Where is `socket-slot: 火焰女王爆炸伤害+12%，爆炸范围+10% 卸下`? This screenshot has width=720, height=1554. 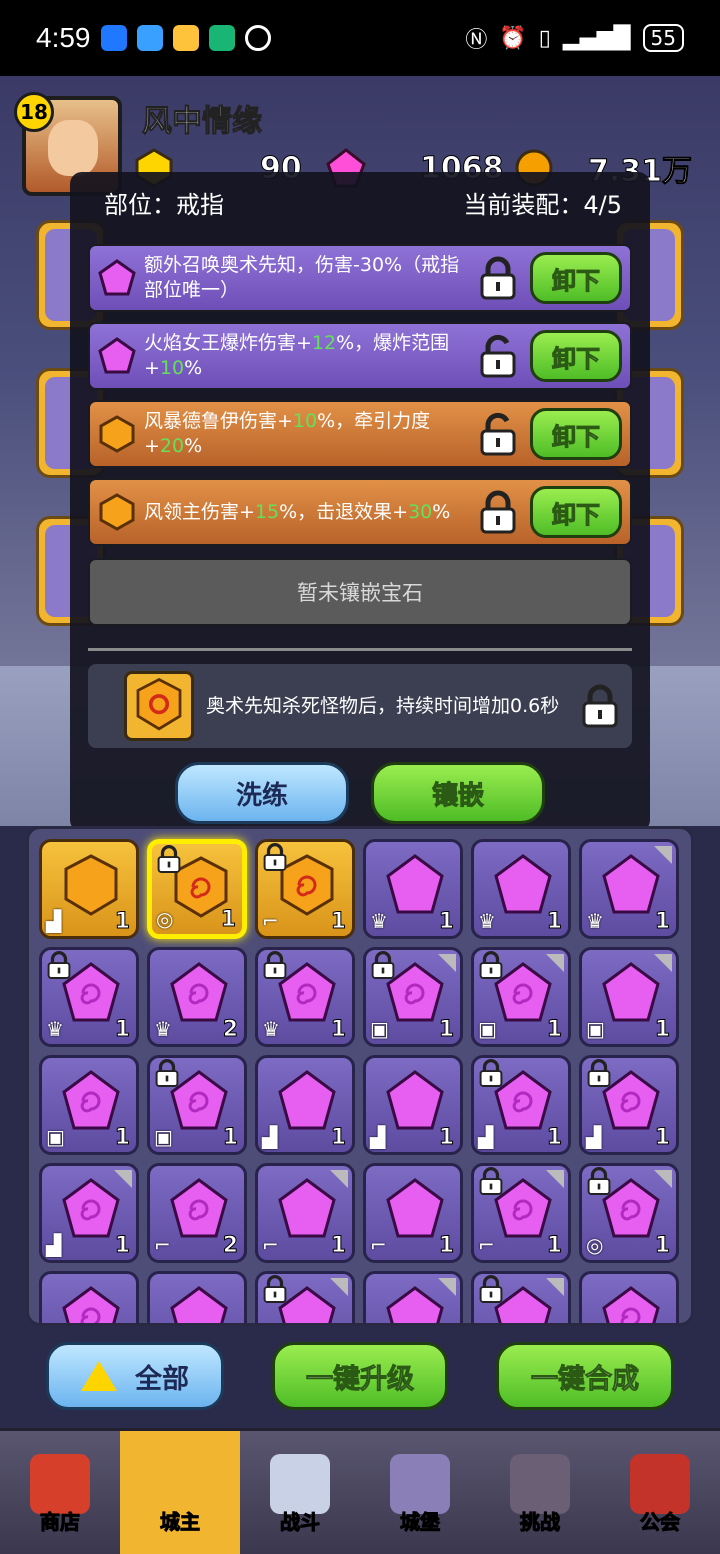
socket-slot: 火焰女王爆炸伤害+12%，爆炸范围+10% 卸下 is located at coordinates (360, 356).